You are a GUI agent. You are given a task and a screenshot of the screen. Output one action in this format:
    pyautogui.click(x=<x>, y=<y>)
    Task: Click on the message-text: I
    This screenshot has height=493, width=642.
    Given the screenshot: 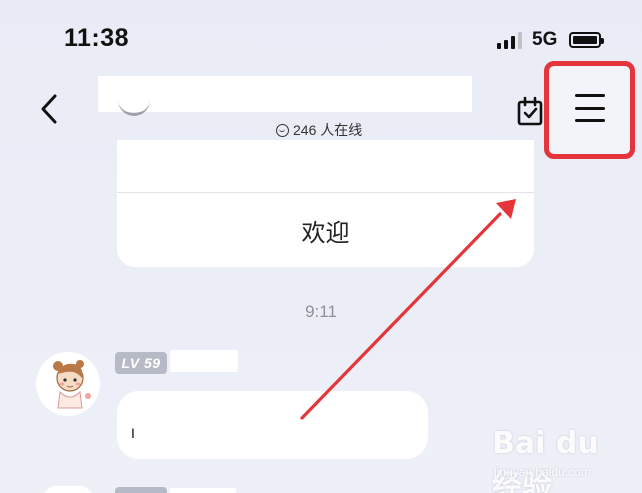 What is the action you would take?
    pyautogui.click(x=133, y=433)
    